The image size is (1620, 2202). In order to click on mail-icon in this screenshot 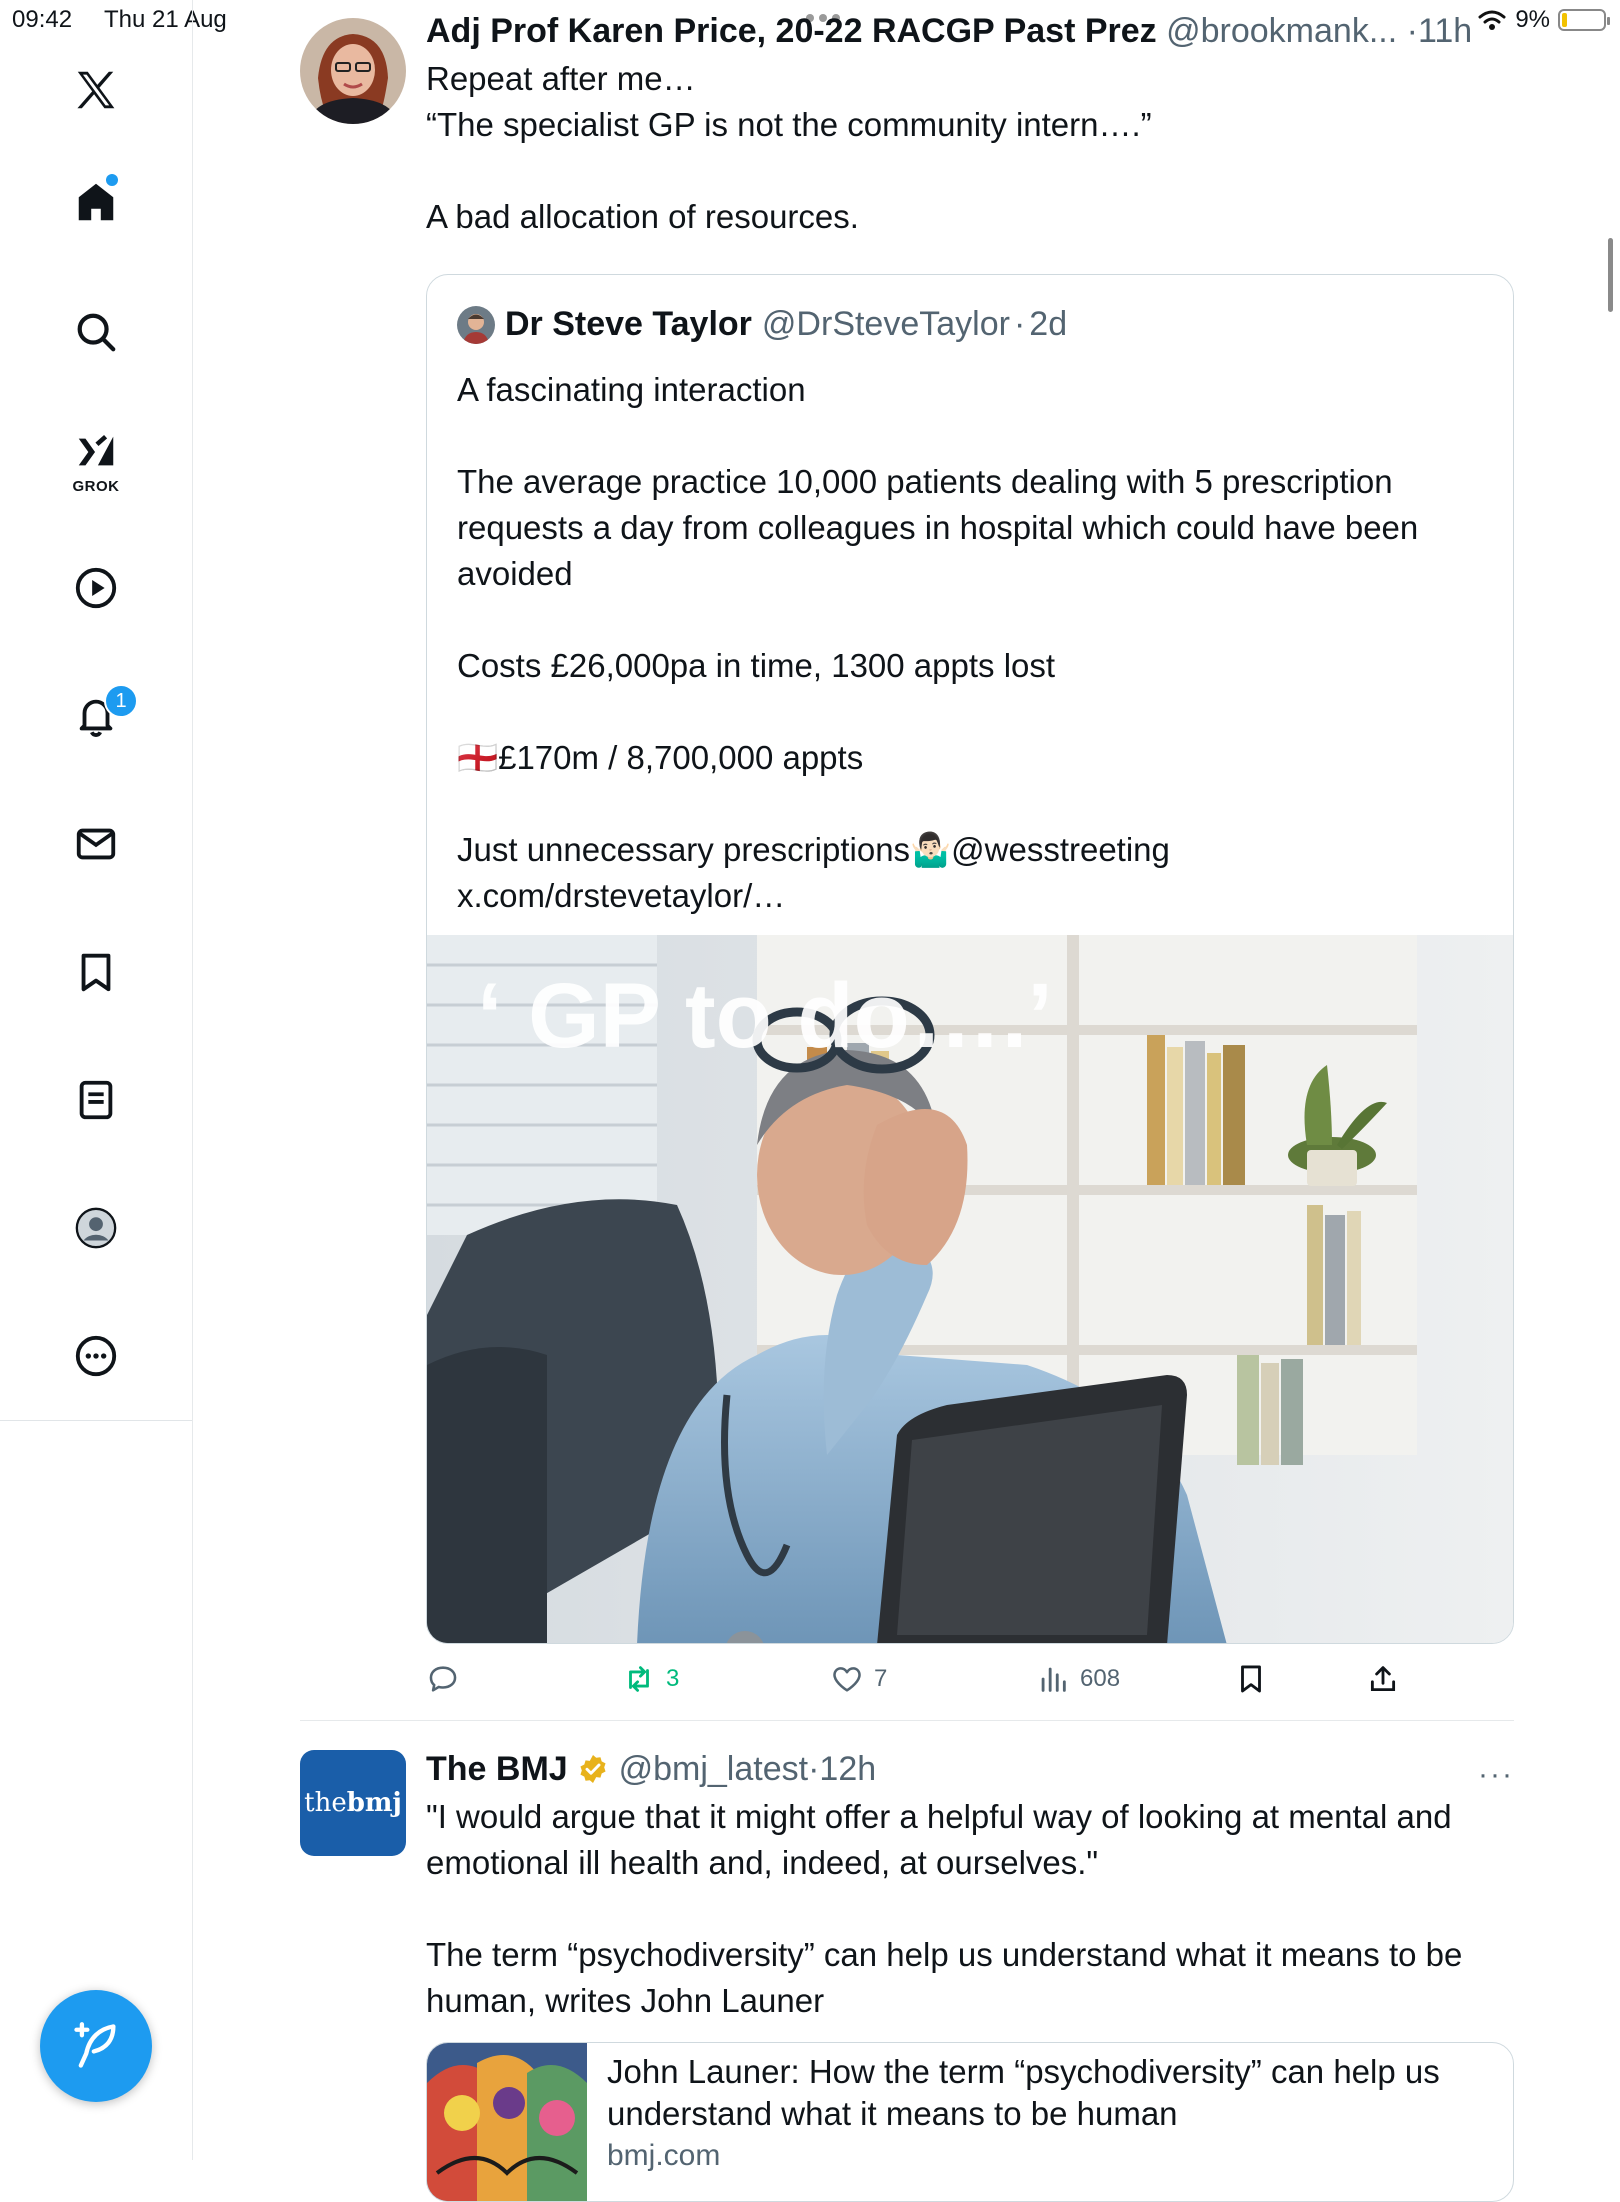, I will do `click(96, 844)`.